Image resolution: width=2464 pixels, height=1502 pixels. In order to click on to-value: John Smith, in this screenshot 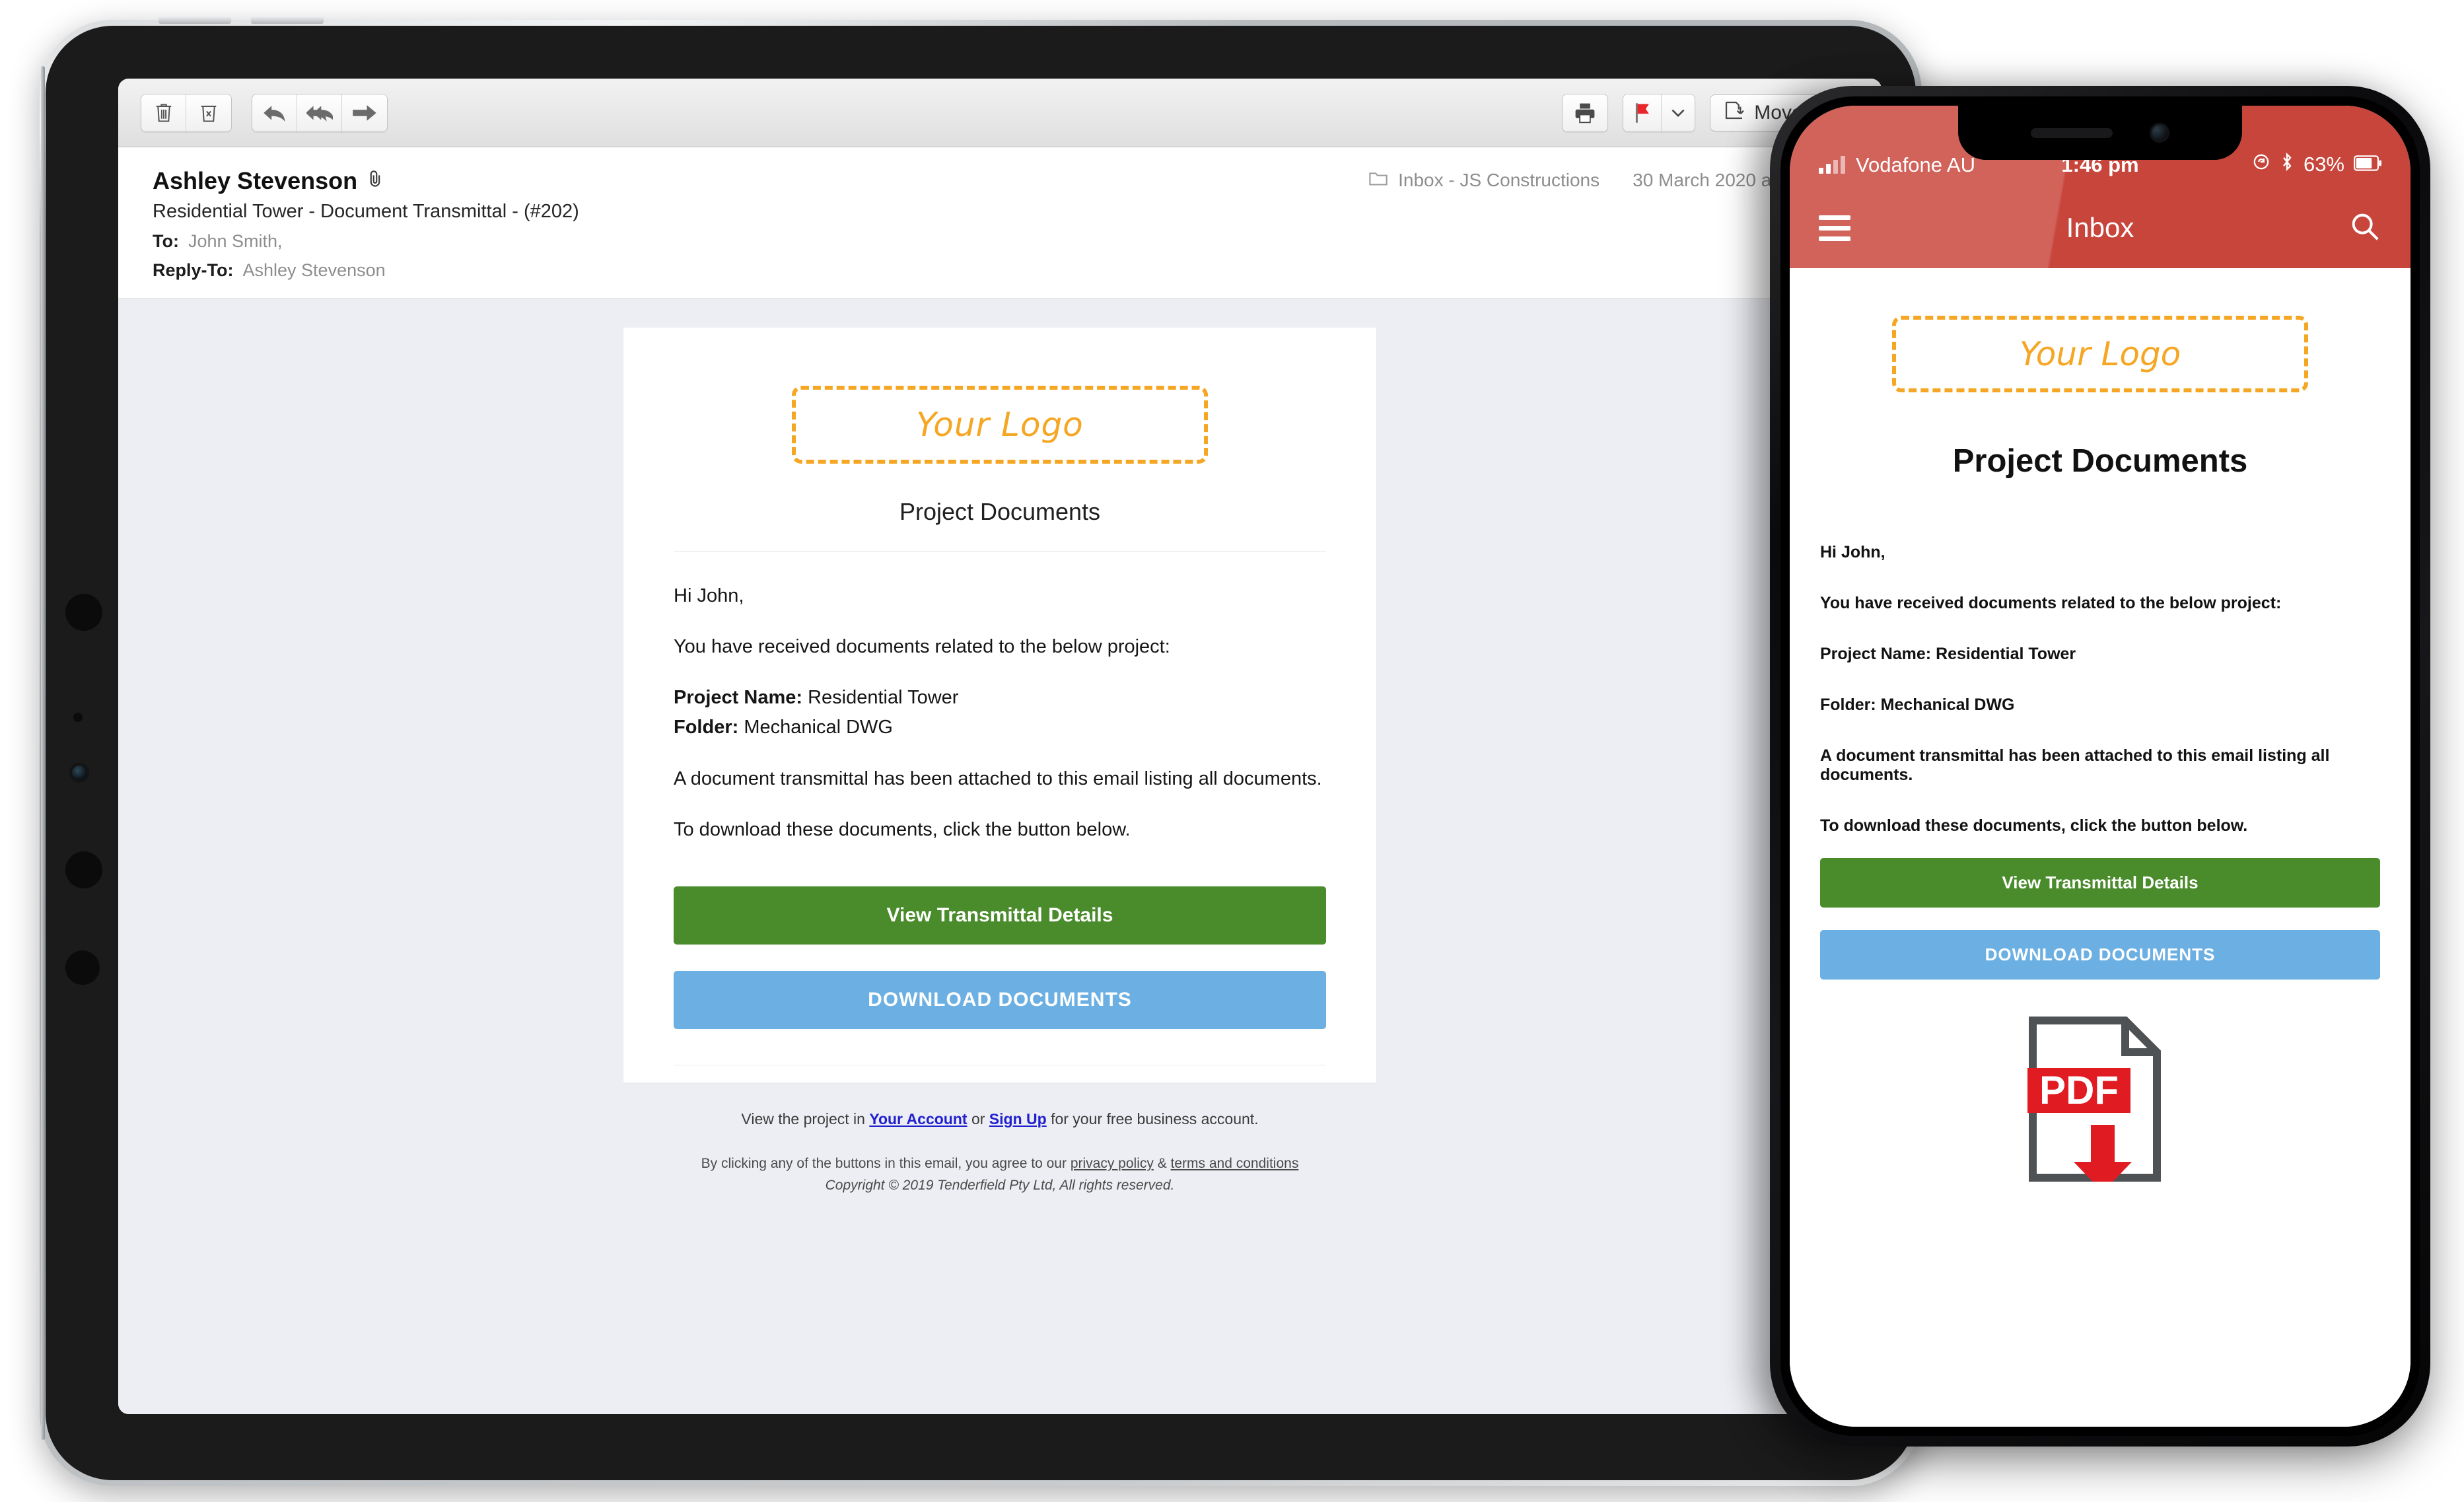, I will do `click(235, 241)`.